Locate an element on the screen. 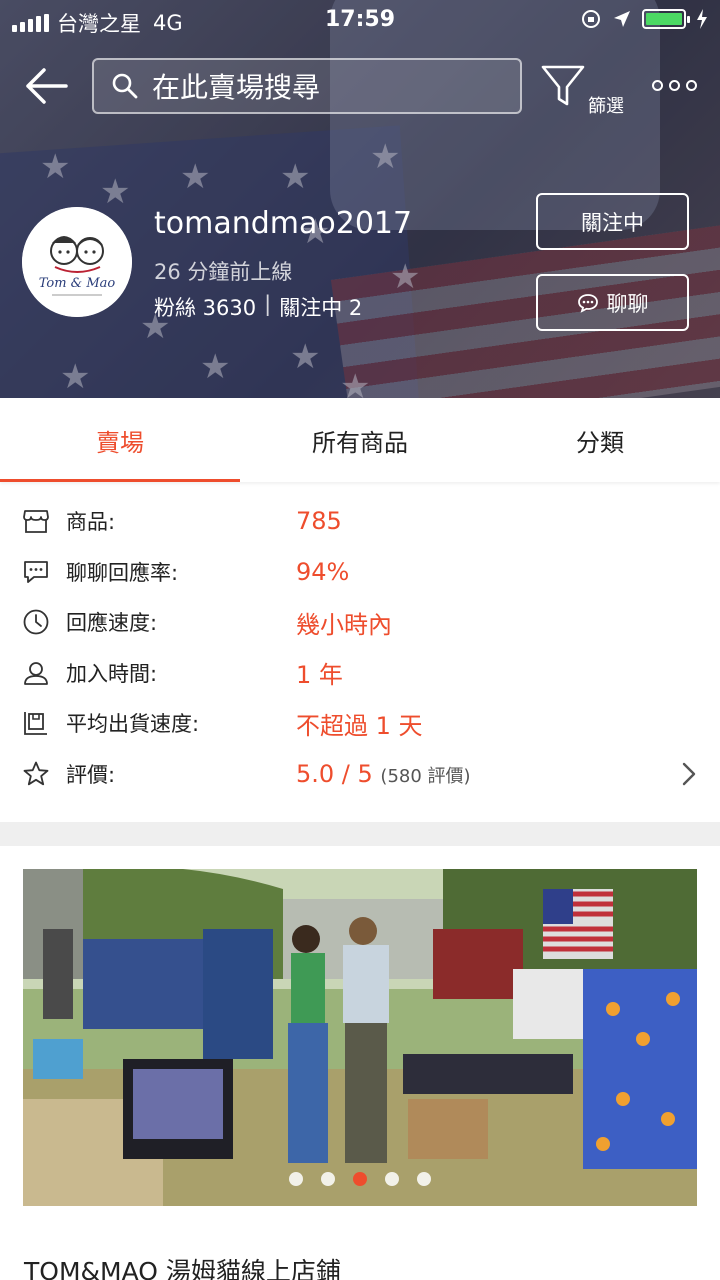 The height and width of the screenshot is (1280, 720). battery-icon is located at coordinates (666, 19).